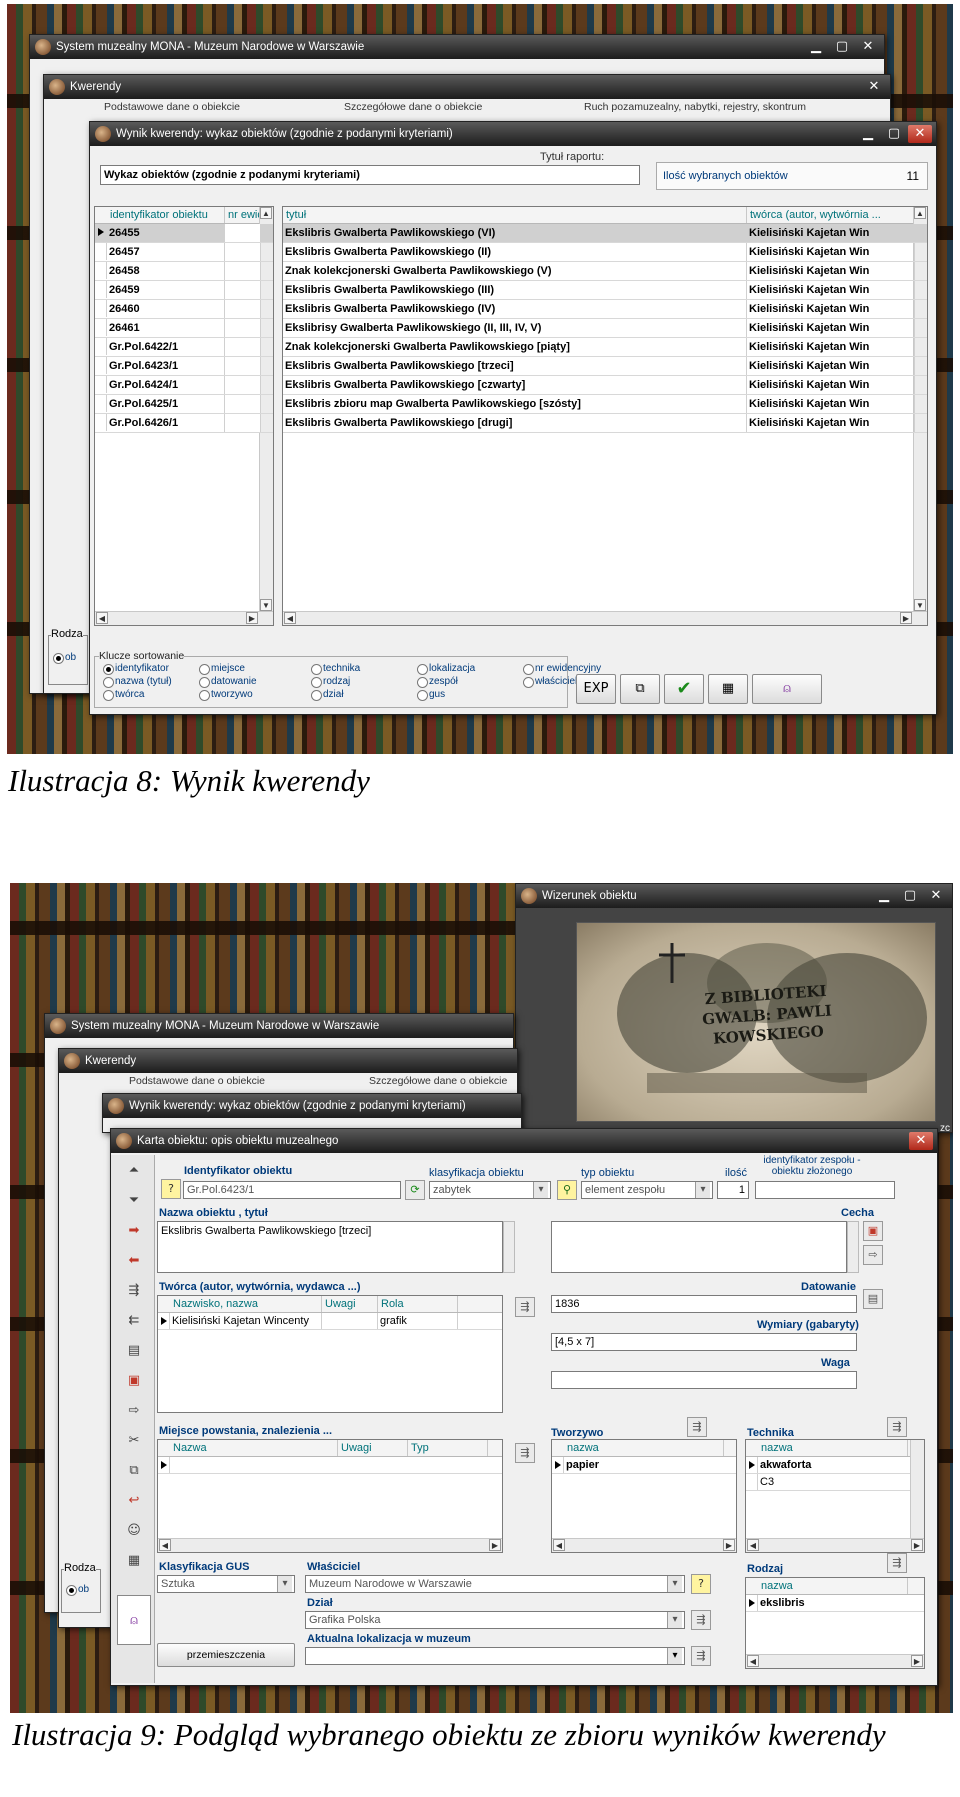 The image size is (960, 1797). Describe the element at coordinates (166, 215) in the screenshot. I see `col-identifier: identyfikator obiektu` at that location.